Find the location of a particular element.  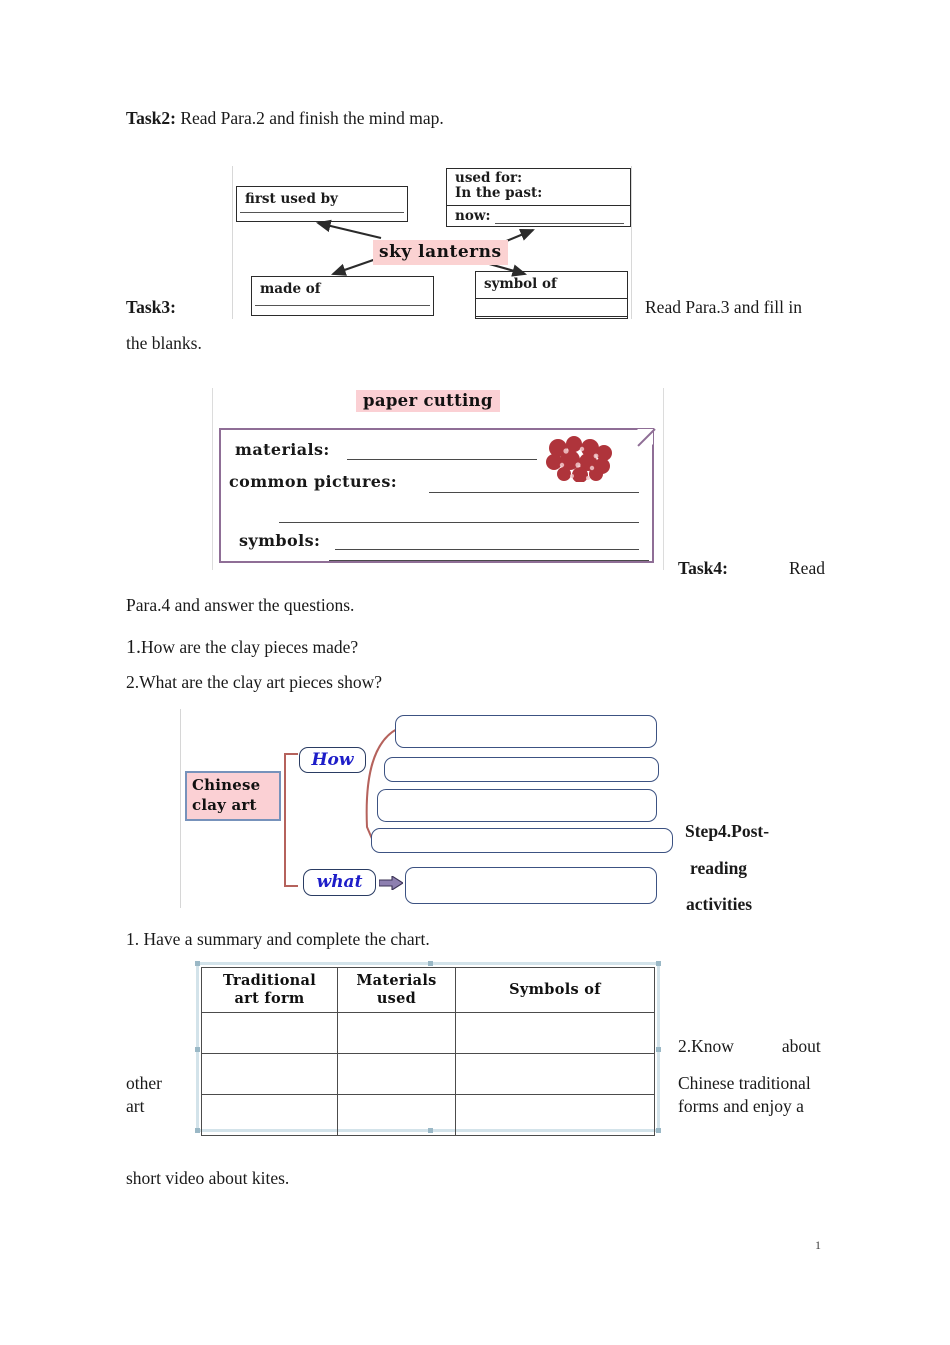

table-header-symbols-of: Symbols of is located at coordinates (555, 990).